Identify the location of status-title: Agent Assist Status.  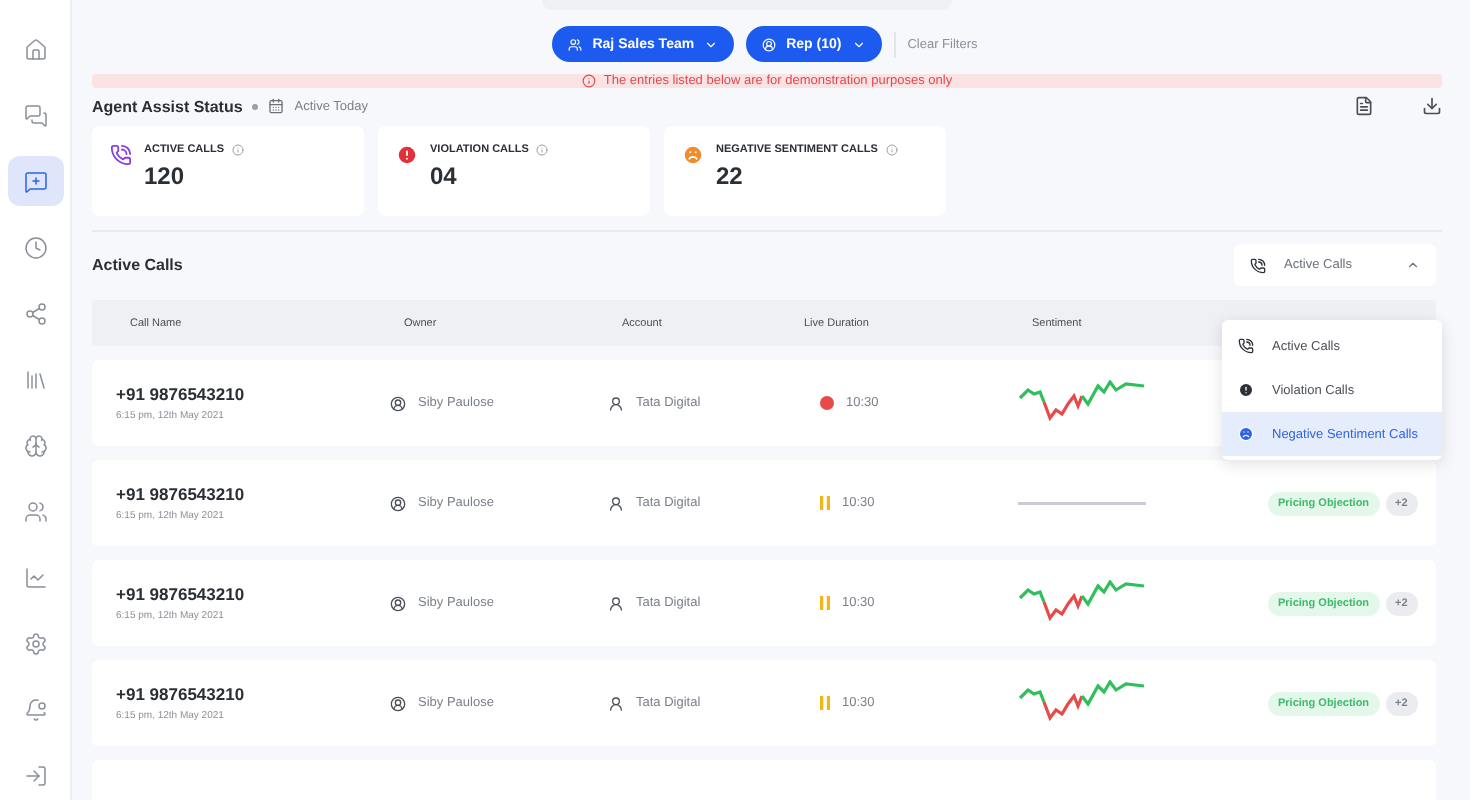
(167, 106).